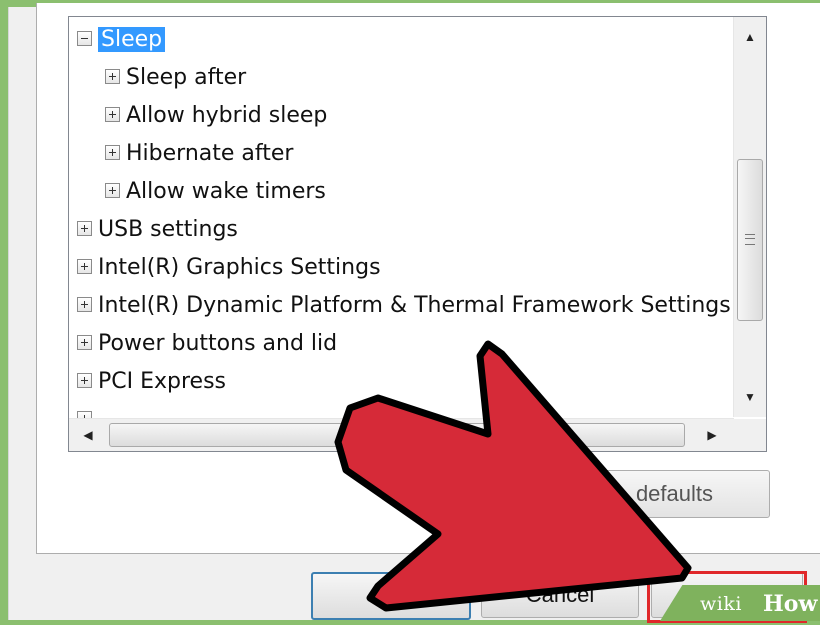 The image size is (820, 625). Describe the element at coordinates (721, 604) in the screenshot. I see `watermark-wiki-text: wiki` at that location.